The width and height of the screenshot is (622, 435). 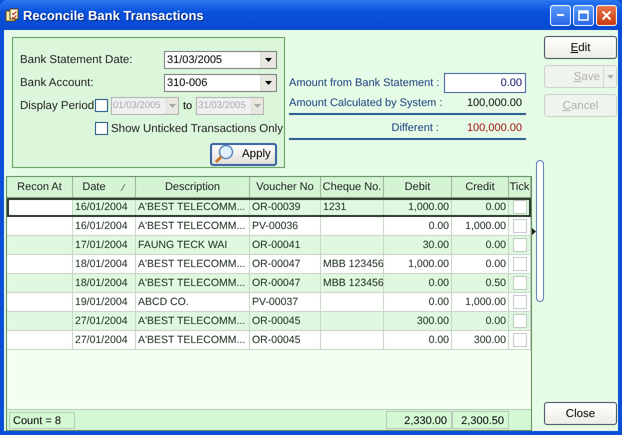 What do you see at coordinates (57, 106) in the screenshot?
I see `field-label: Display Period` at bounding box center [57, 106].